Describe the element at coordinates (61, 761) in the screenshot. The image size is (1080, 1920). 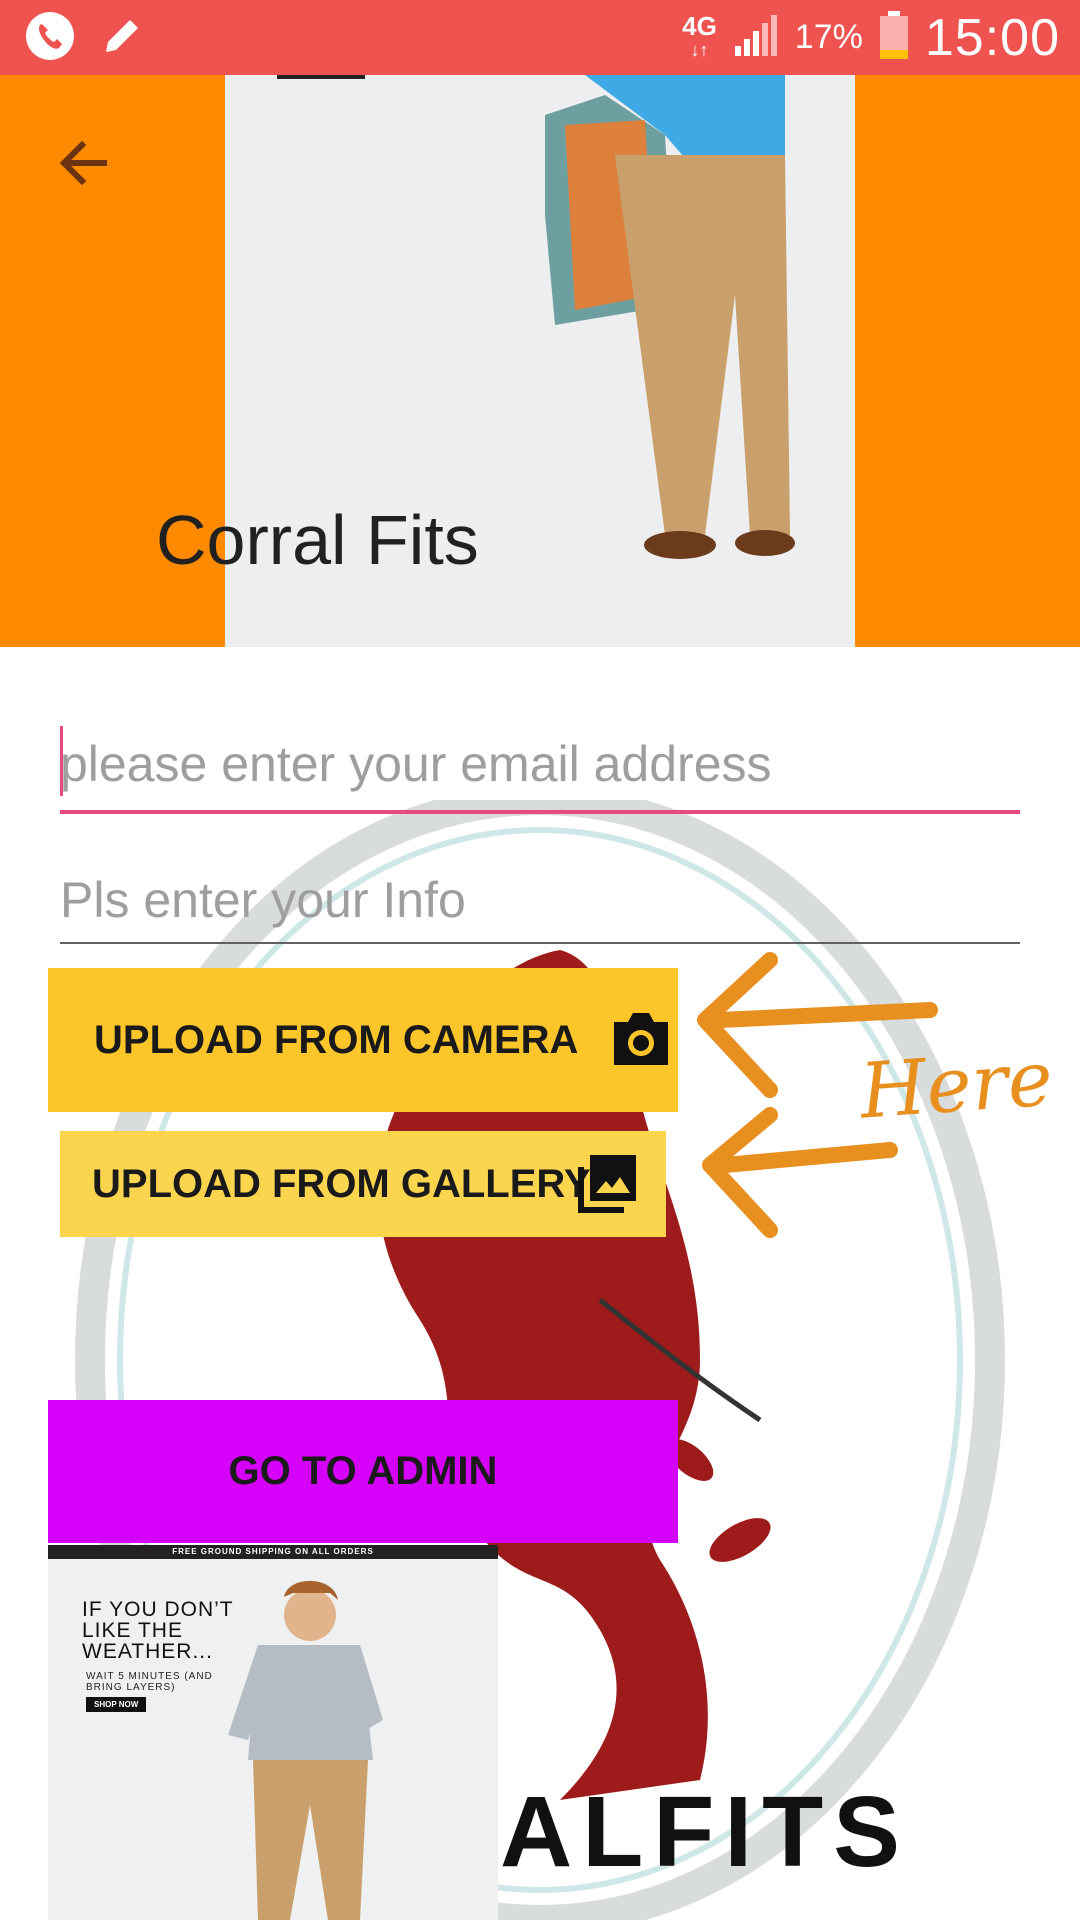
I see `text-cursor` at that location.